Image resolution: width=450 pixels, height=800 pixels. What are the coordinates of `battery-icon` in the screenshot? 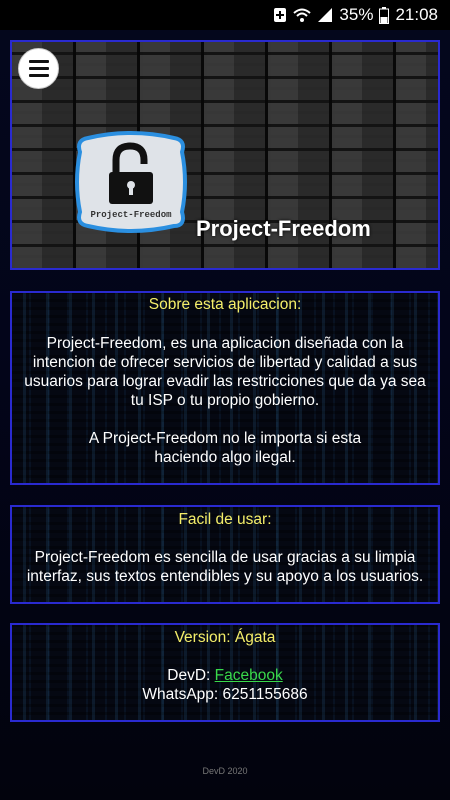 It's located at (384, 15).